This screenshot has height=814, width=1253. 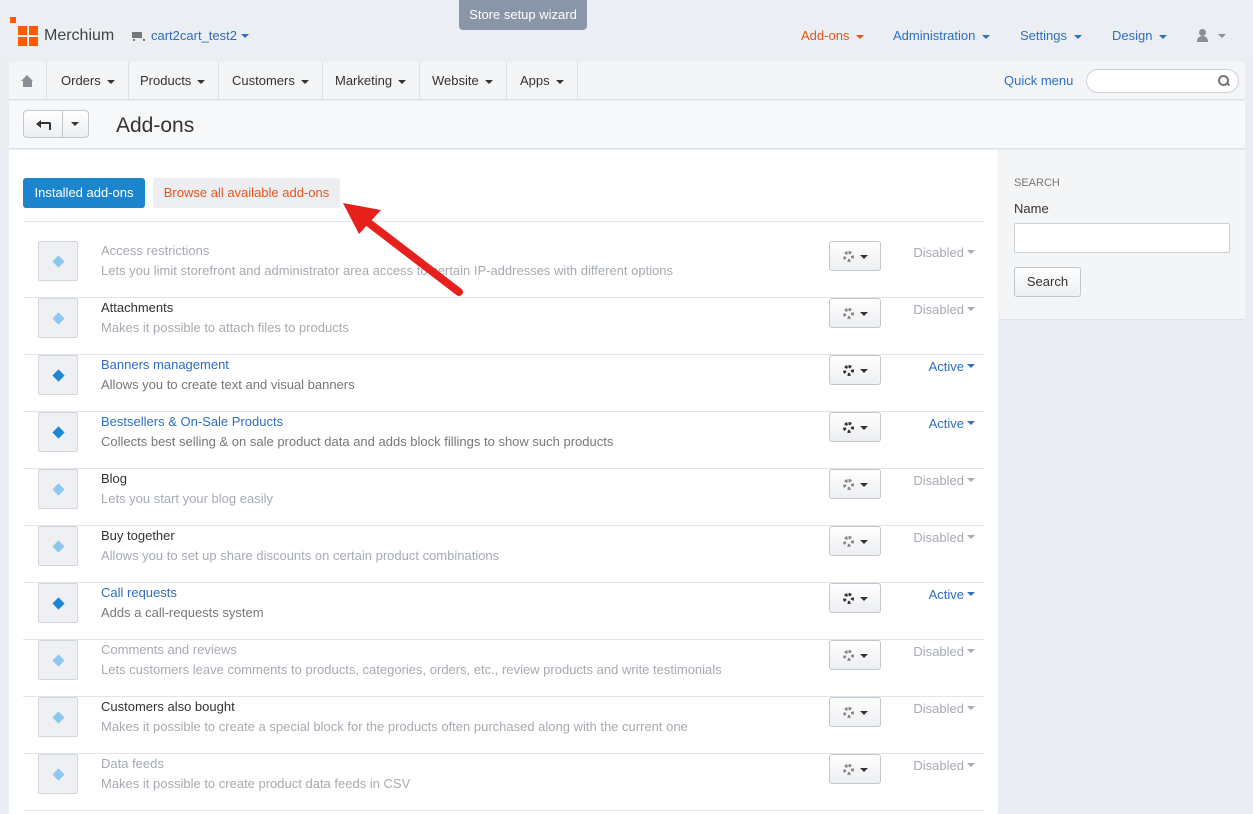 What do you see at coordinates (28, 81) in the screenshot?
I see `home-button` at bounding box center [28, 81].